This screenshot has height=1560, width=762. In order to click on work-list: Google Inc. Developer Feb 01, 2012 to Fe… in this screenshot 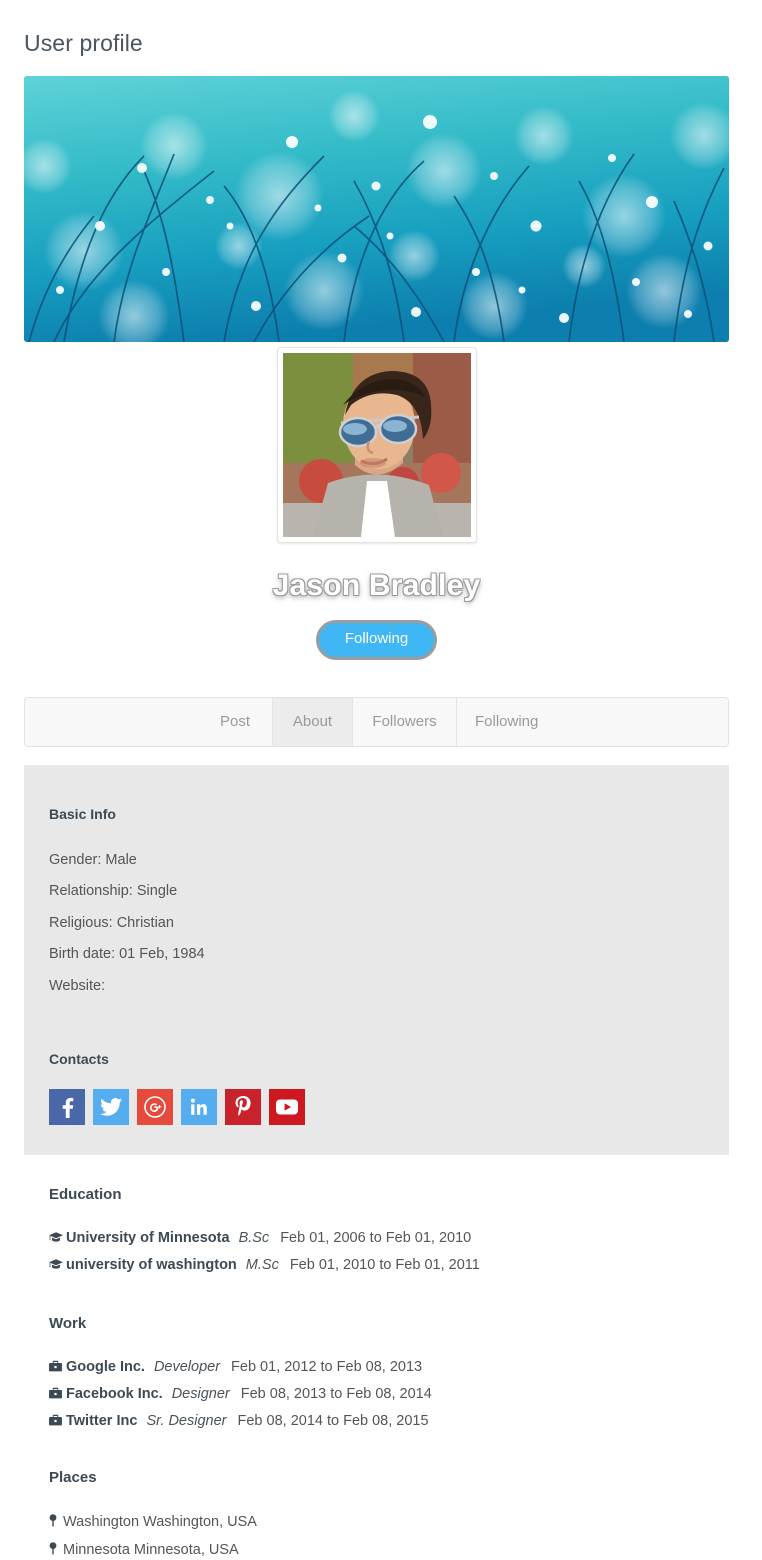, I will do `click(376, 1394)`.